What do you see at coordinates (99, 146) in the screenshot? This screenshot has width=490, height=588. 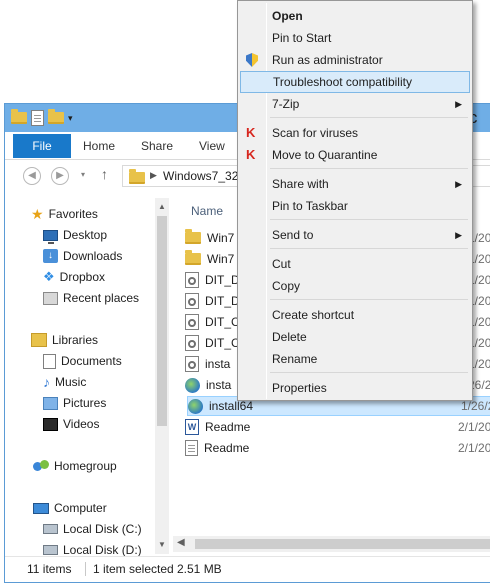 I see `tab-home: Home` at bounding box center [99, 146].